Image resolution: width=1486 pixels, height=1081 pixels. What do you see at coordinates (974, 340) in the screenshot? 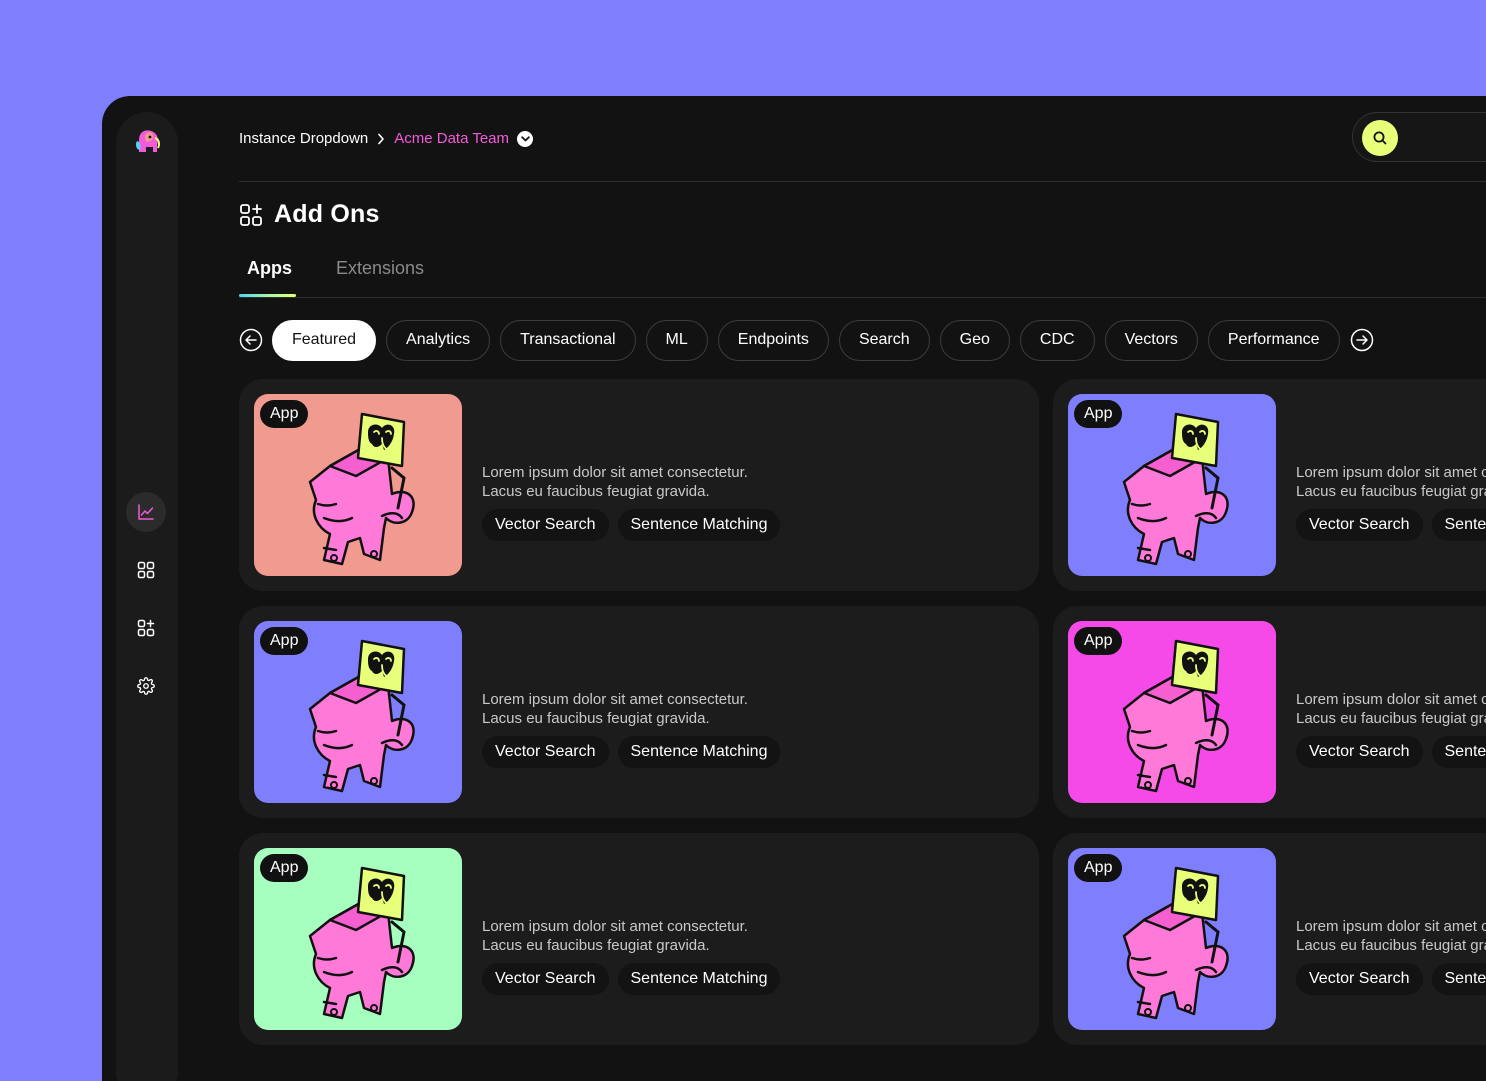
I see `filter-geo: Geo` at bounding box center [974, 340].